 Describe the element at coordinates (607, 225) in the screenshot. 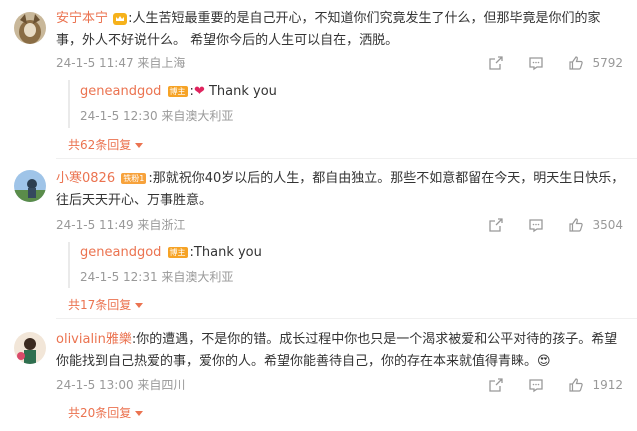

I see `like-count: 3504` at that location.